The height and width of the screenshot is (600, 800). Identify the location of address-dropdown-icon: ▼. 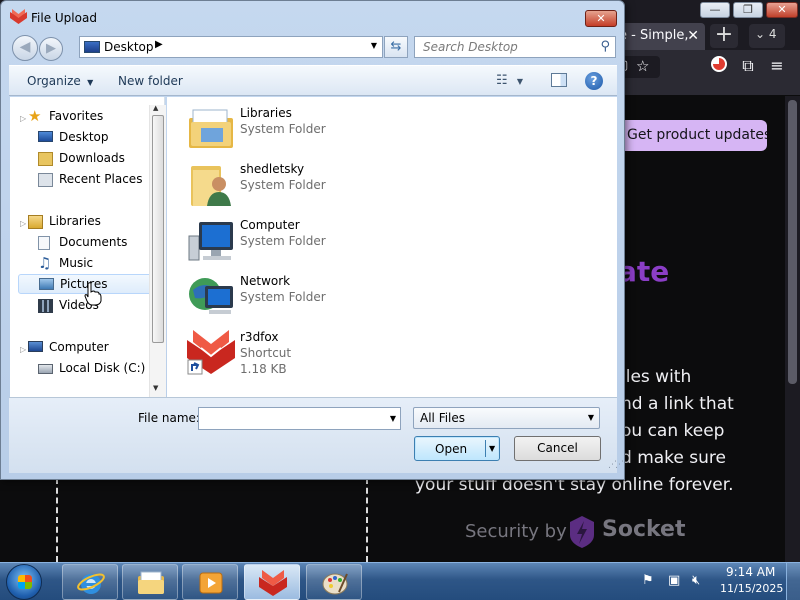
(374, 45).